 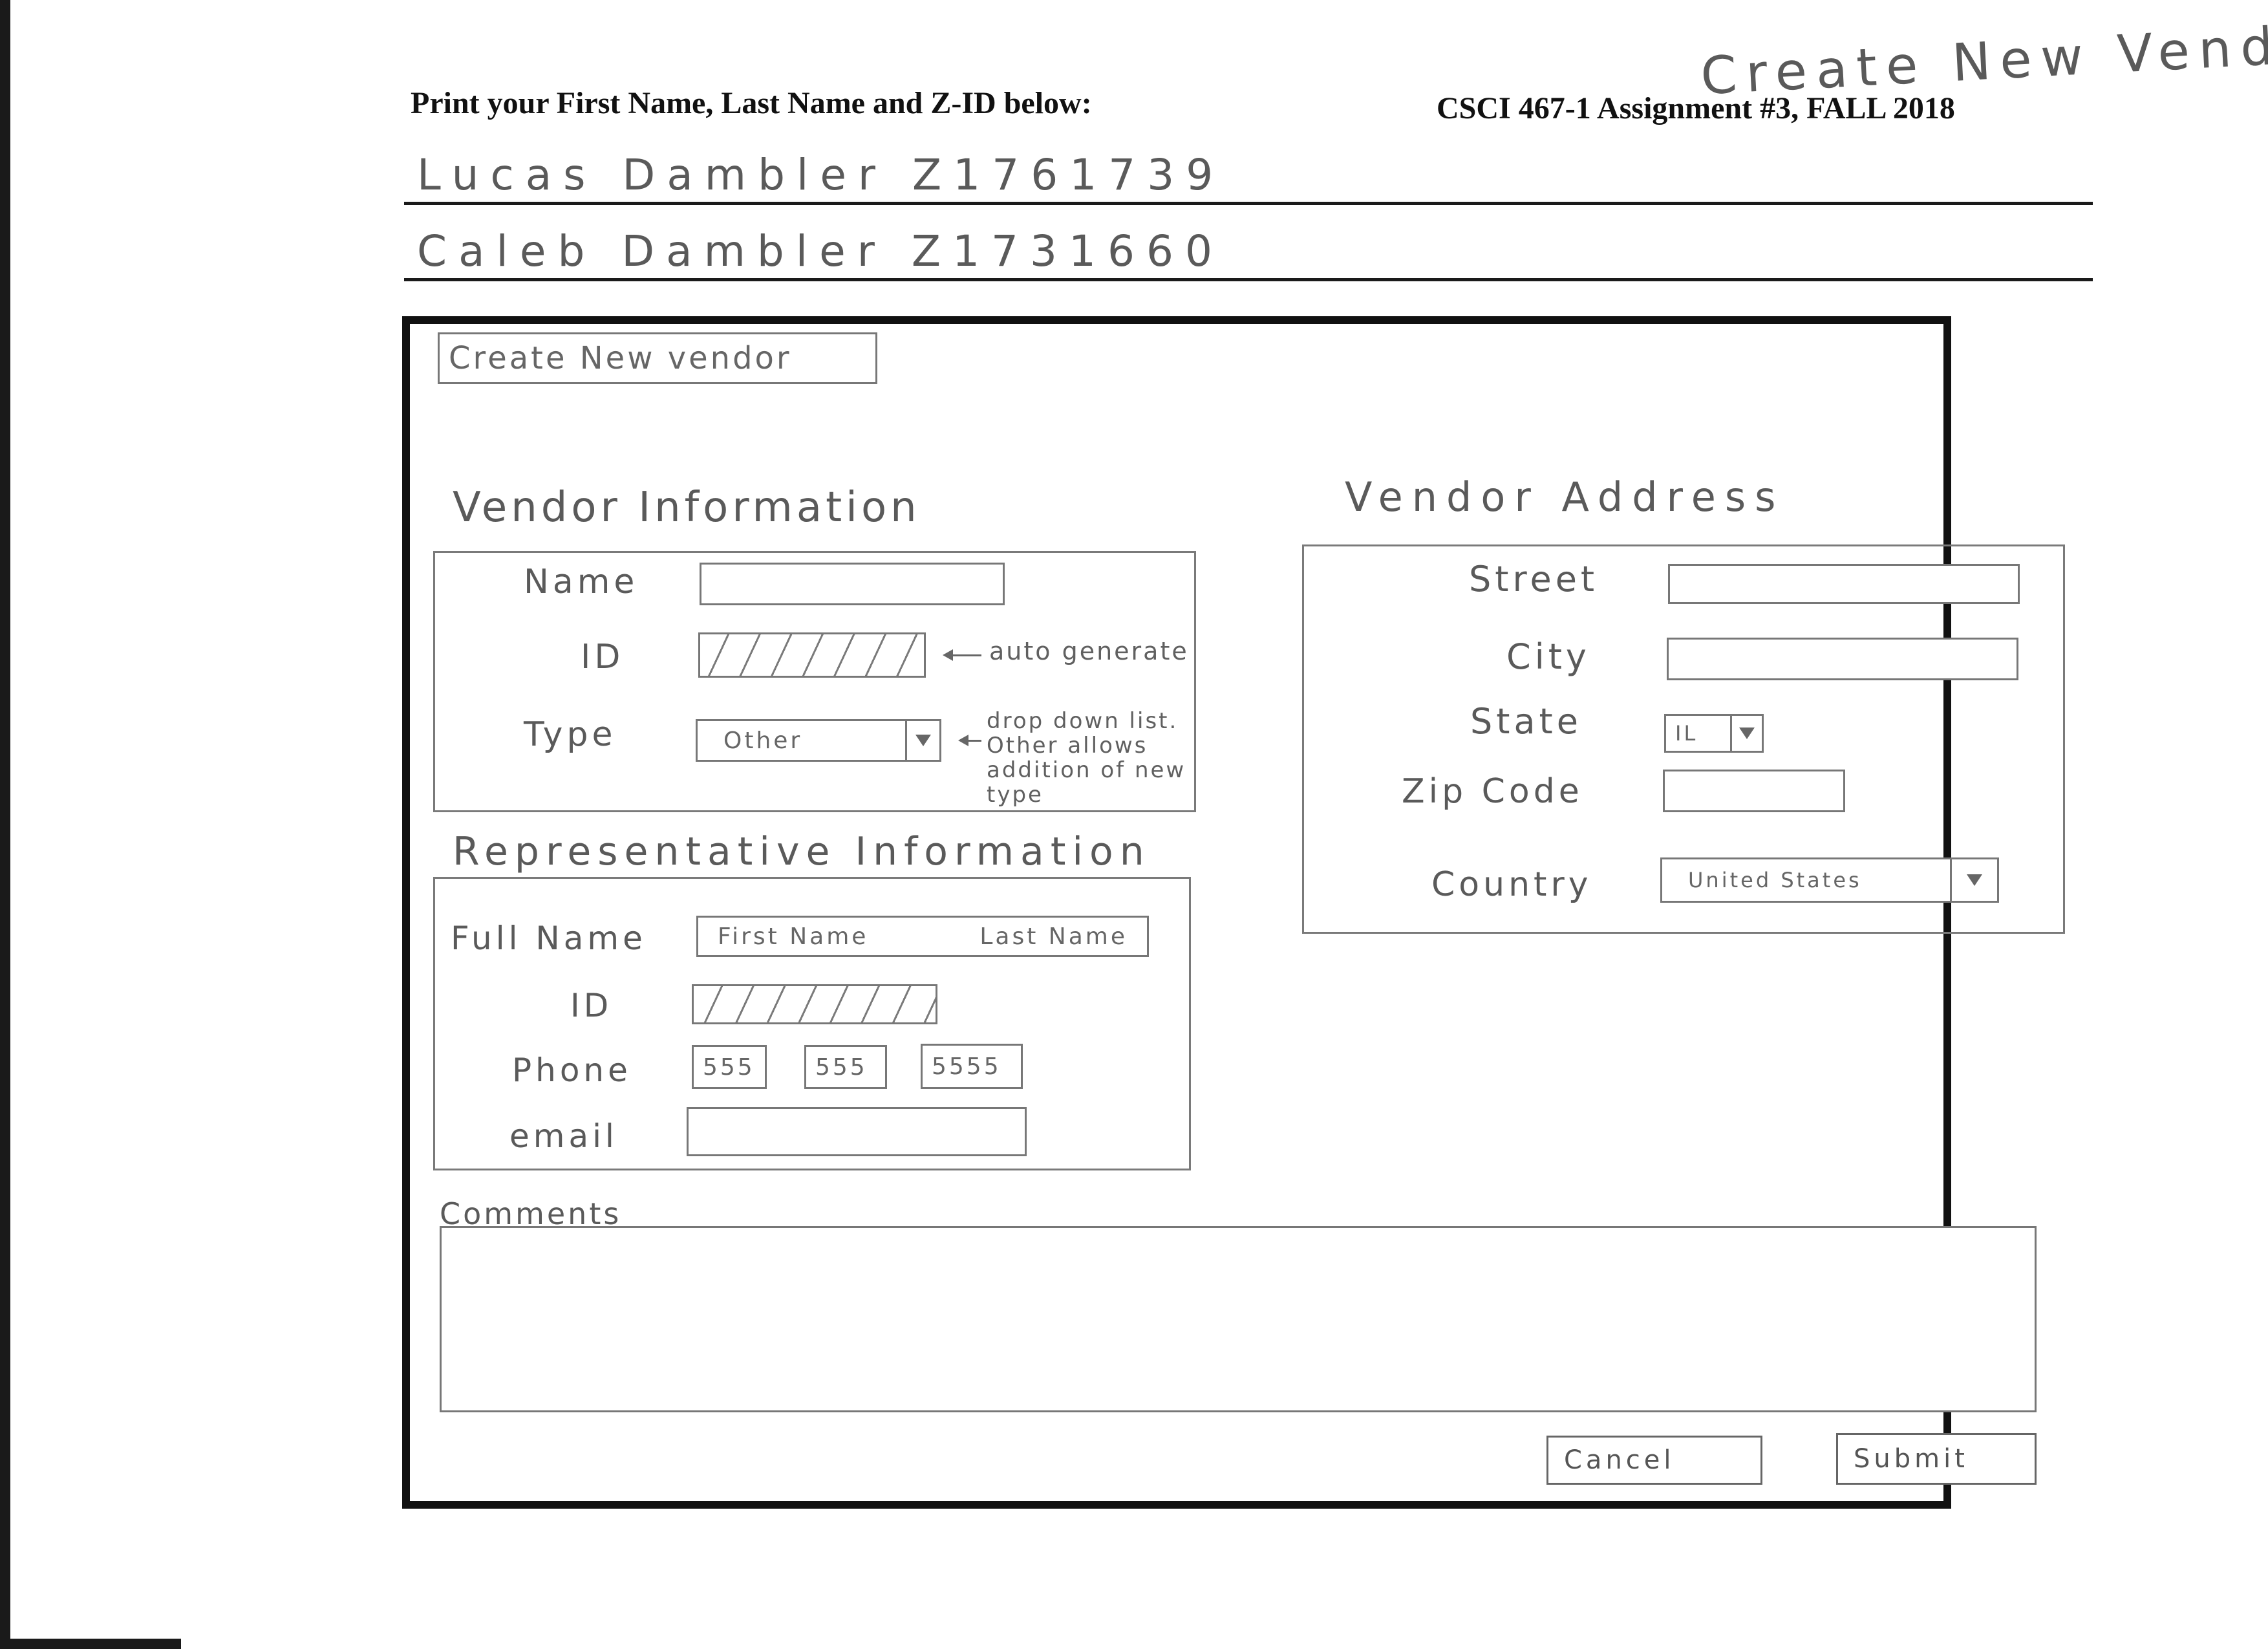 I want to click on state-value: IL, so click(x=1686, y=733).